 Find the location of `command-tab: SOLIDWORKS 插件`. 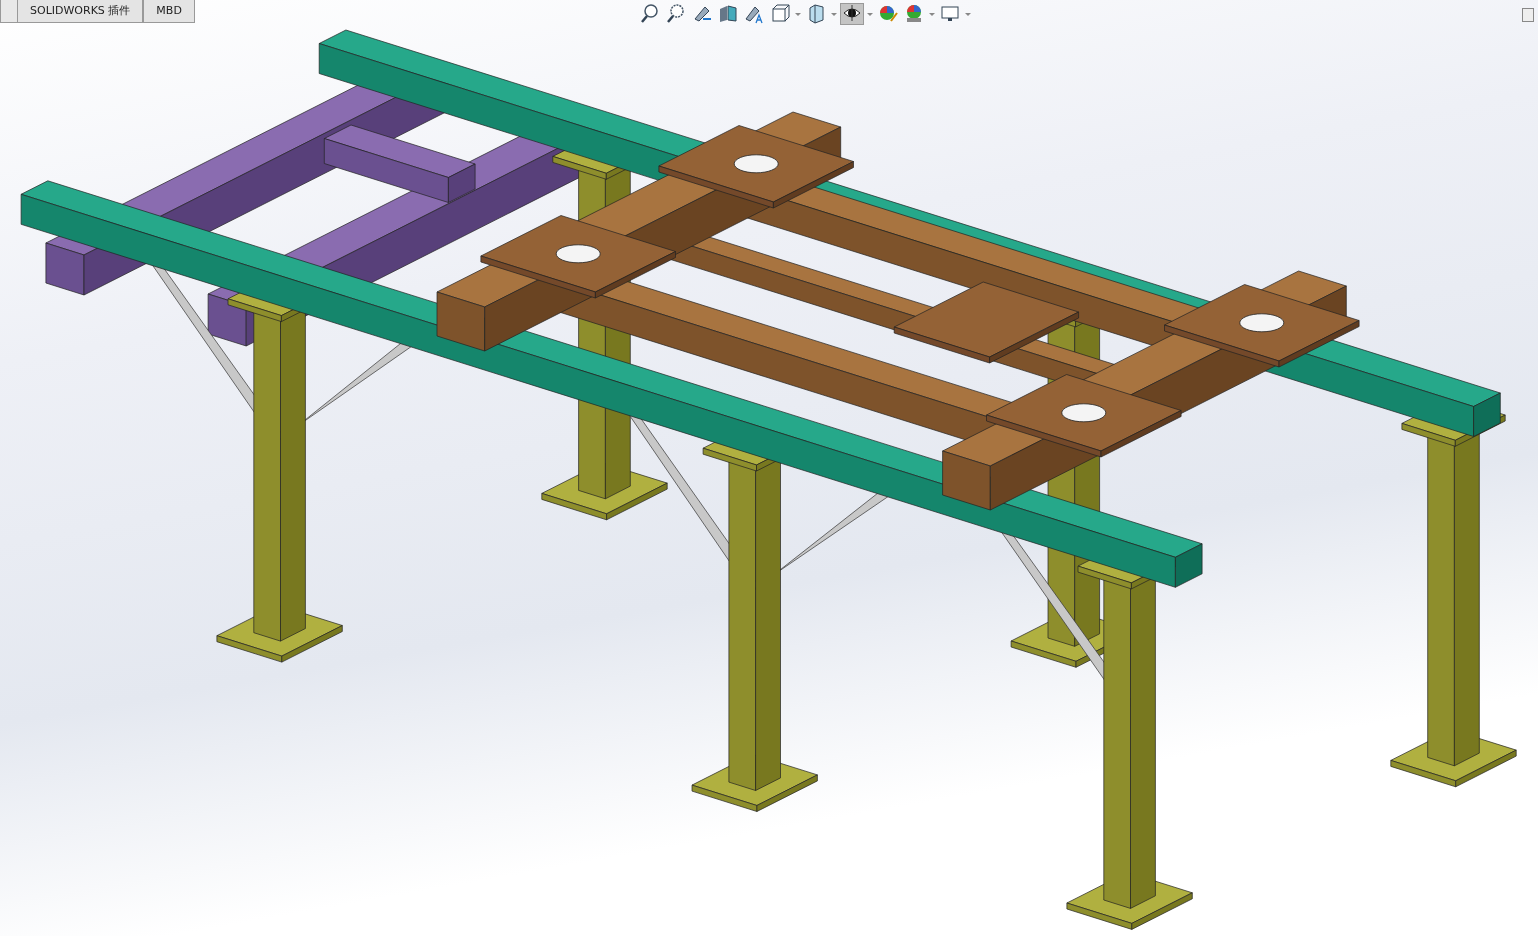

command-tab: SOLIDWORKS 插件 is located at coordinates (80, 11).